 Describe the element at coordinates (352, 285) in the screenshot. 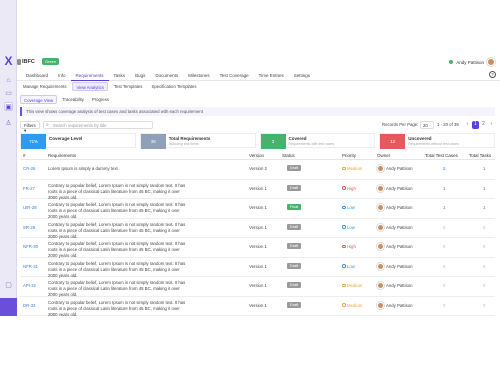

I see `priority-indicator: Medium` at that location.